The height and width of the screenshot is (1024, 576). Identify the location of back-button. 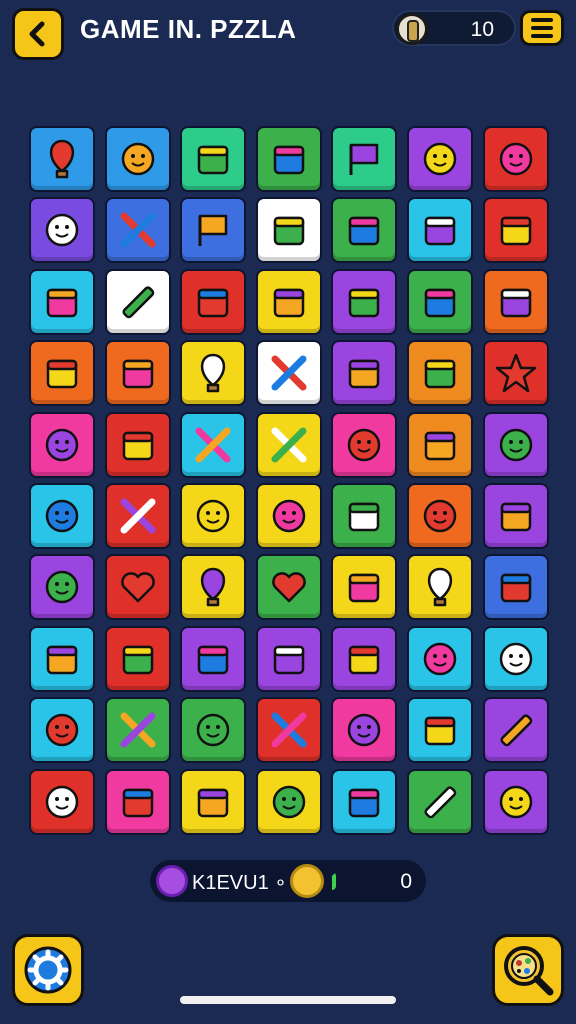
(38, 34).